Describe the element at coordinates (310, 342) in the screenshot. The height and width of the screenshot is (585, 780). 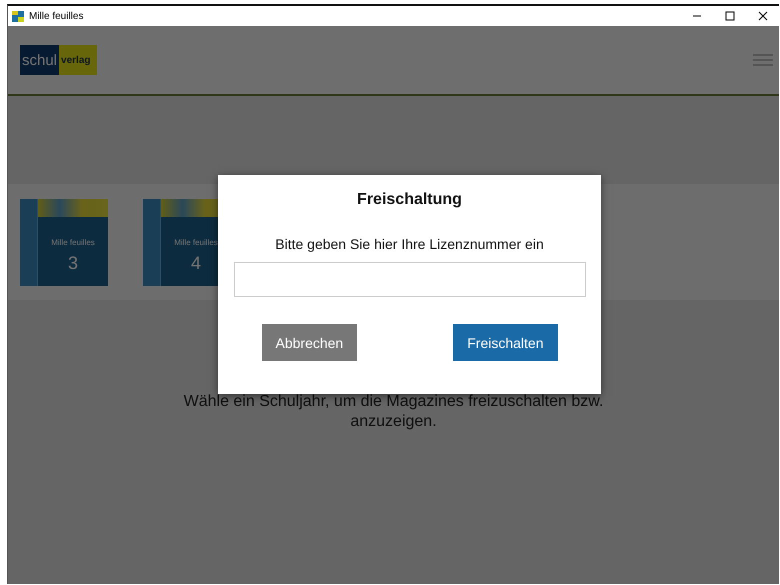
I see `cancel-button: Abbrechen` at that location.